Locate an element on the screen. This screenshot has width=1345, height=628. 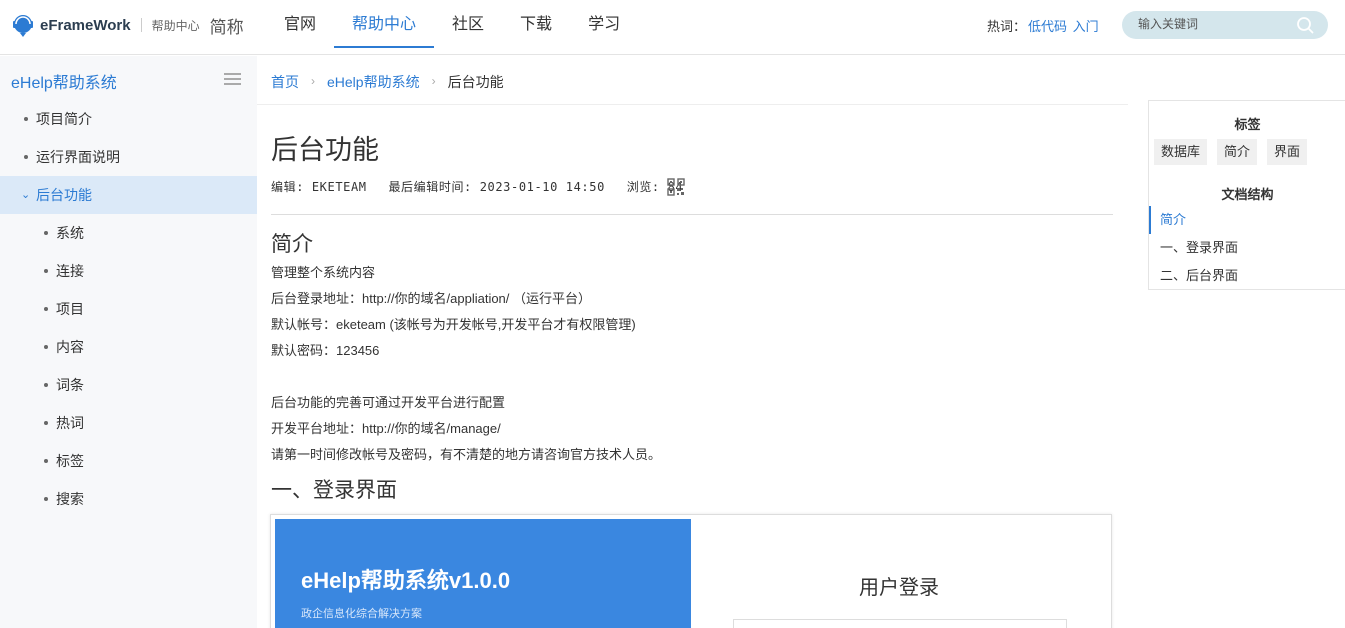
login-form-title: 用户登录 is located at coordinates (899, 588).